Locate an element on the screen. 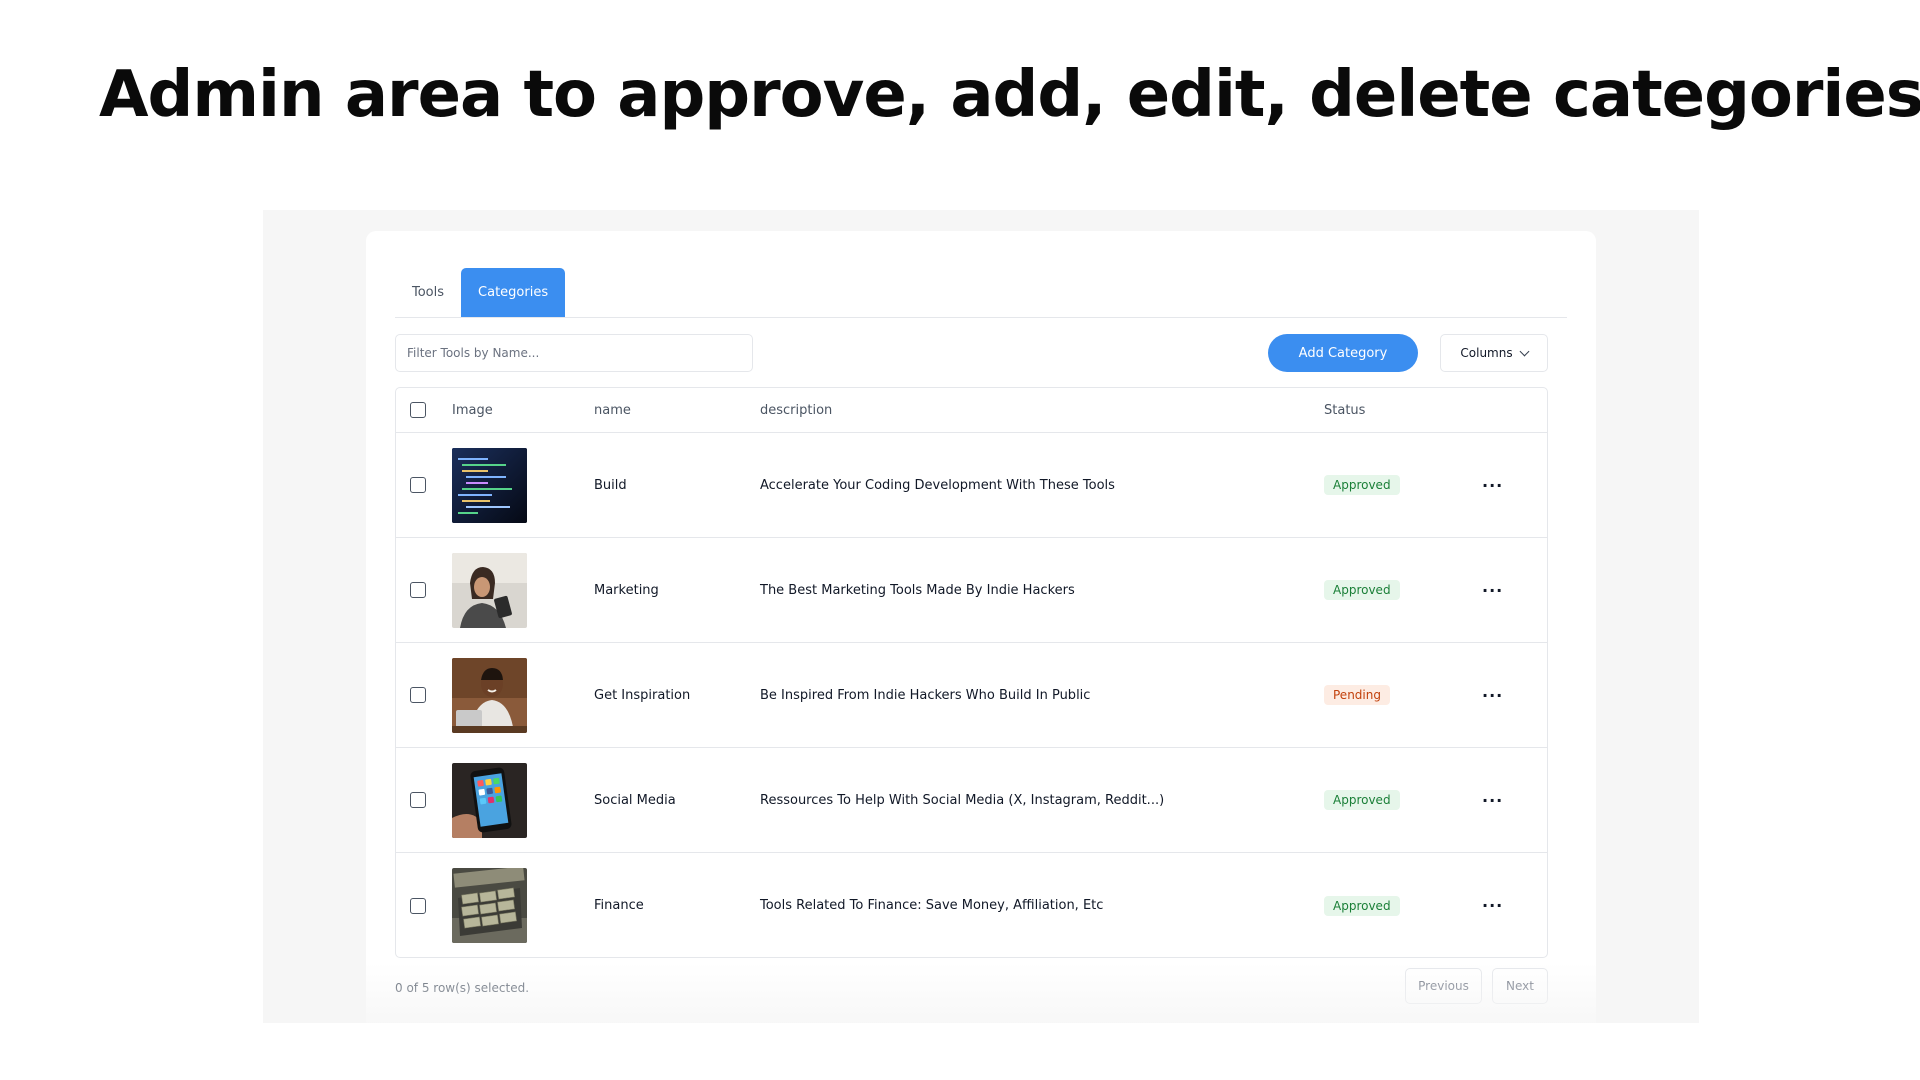  columns-dropdown-button: Columns is located at coordinates (1494, 353).